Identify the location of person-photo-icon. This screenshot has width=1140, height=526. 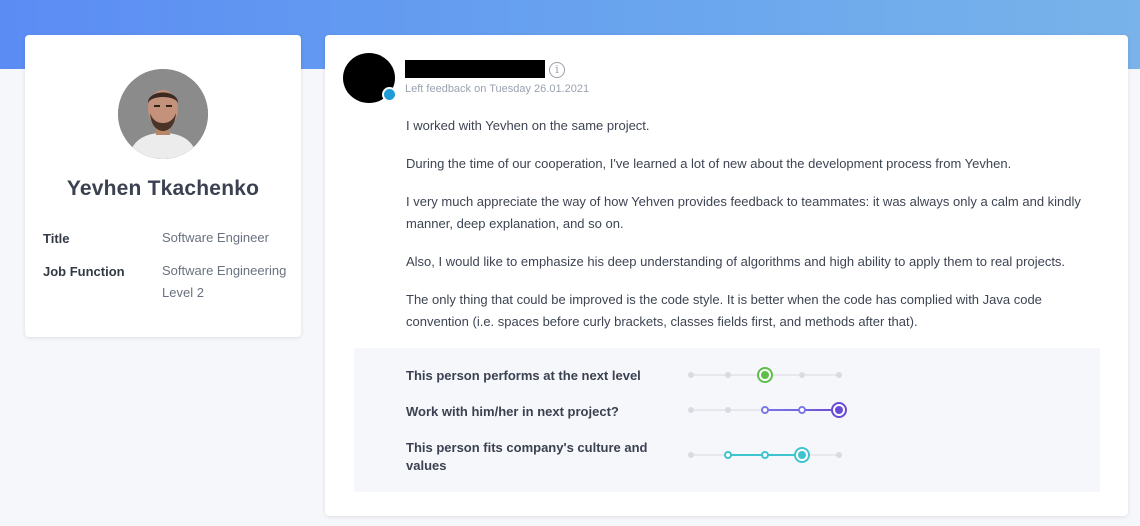
(163, 114).